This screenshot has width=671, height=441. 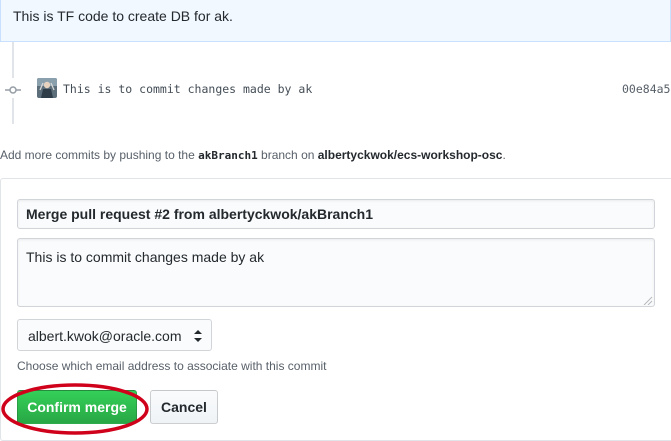 What do you see at coordinates (105, 336) in the screenshot?
I see `commit-email-value: albert.kwok@oracle.com` at bounding box center [105, 336].